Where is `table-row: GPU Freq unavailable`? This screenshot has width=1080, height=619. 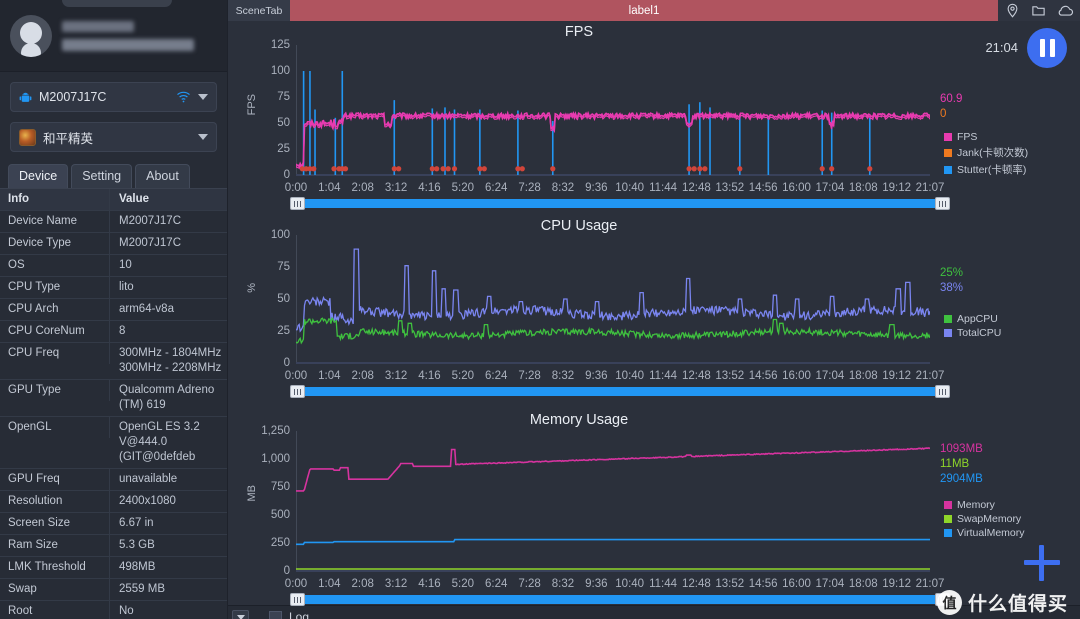 table-row: GPU Freq unavailable is located at coordinates (113, 480).